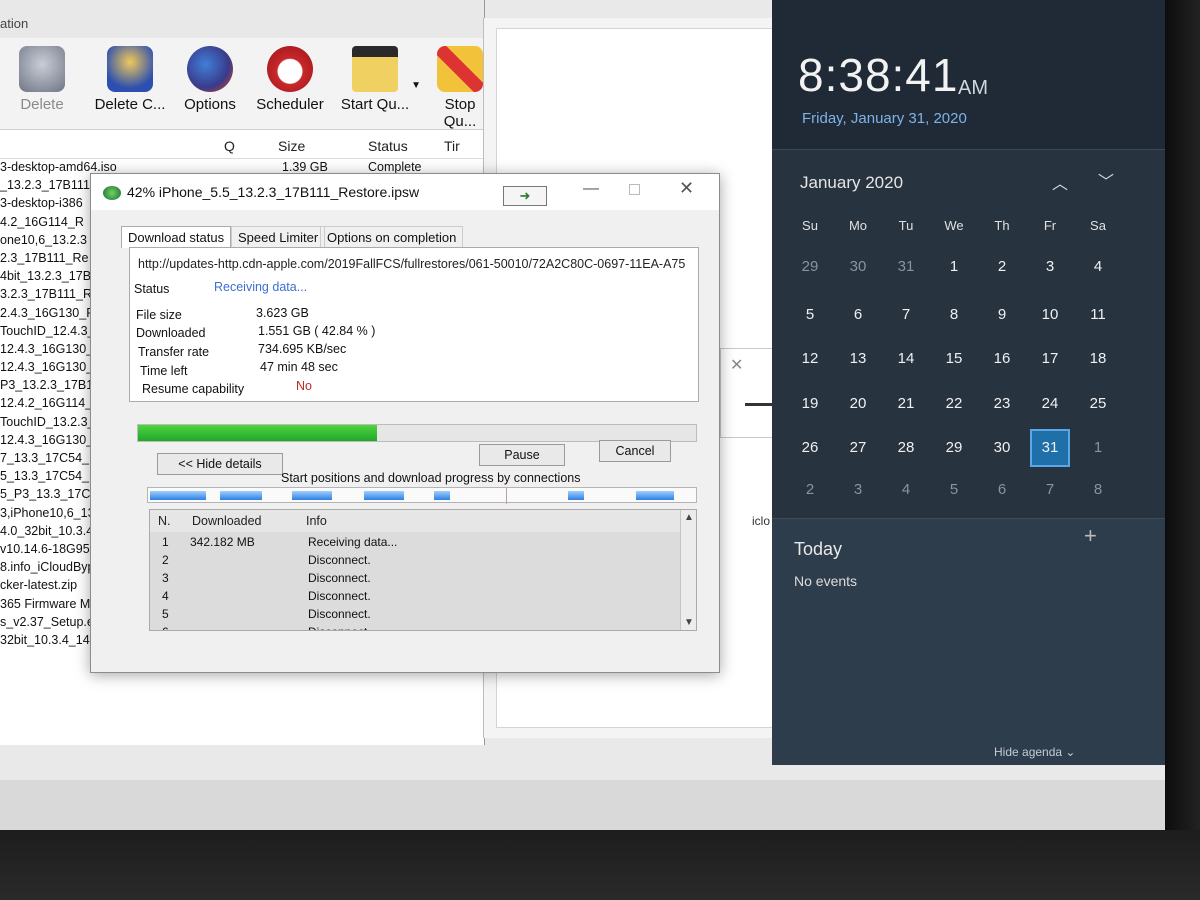  What do you see at coordinates (1098, 314) in the screenshot?
I see `calendar-day: 11` at bounding box center [1098, 314].